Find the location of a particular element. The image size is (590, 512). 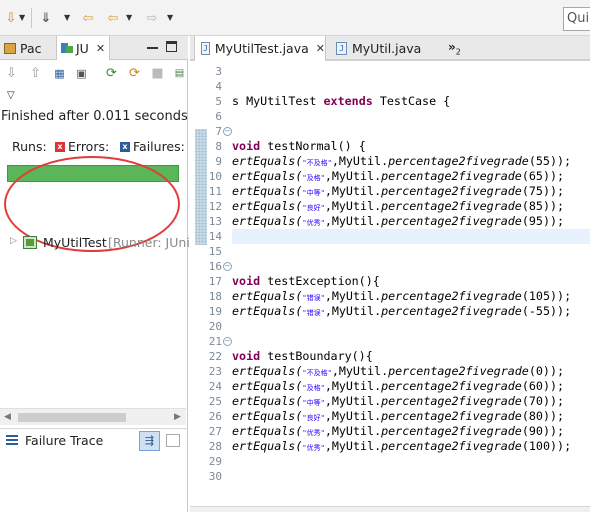

horizontal-scrollbar: ◀ ▶ is located at coordinates (93, 416).